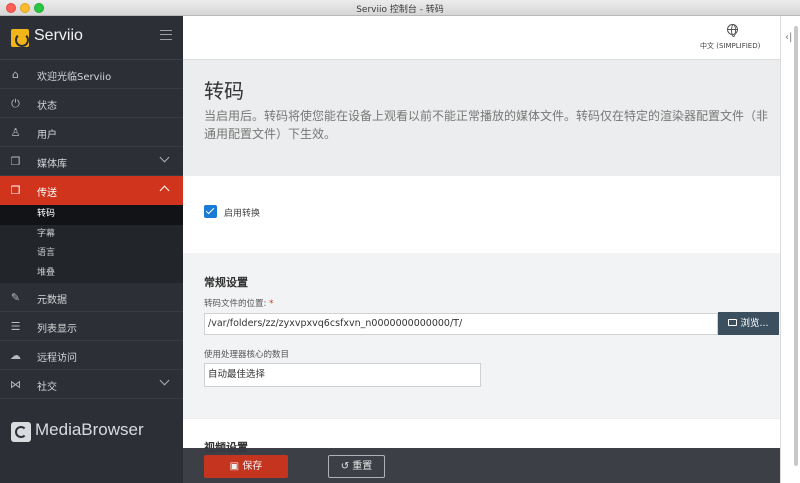 This screenshot has width=800, height=483. What do you see at coordinates (91, 297) in the screenshot?
I see `sidebar-item-metadata: ✎ 元数据` at bounding box center [91, 297].